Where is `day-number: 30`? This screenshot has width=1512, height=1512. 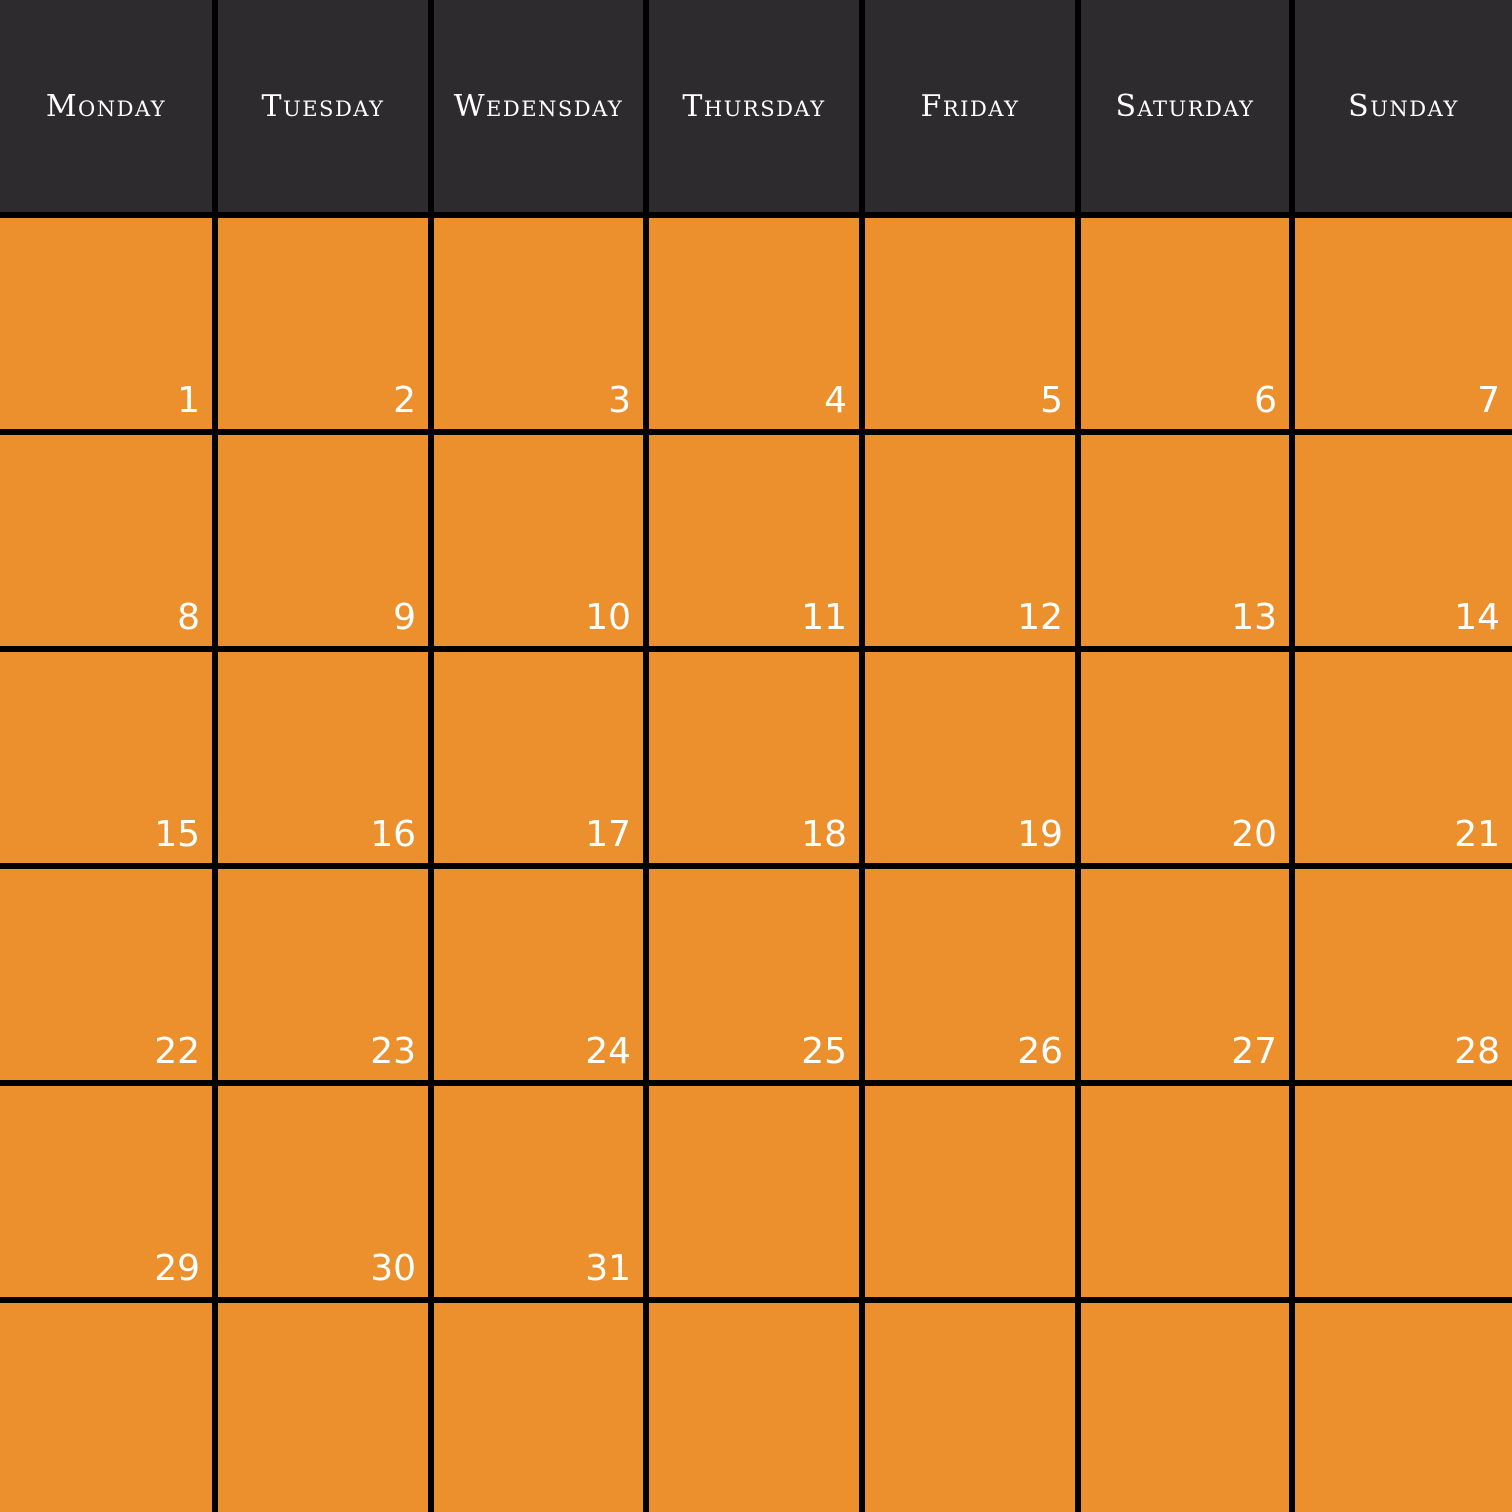
day-number: 30 is located at coordinates (393, 1268).